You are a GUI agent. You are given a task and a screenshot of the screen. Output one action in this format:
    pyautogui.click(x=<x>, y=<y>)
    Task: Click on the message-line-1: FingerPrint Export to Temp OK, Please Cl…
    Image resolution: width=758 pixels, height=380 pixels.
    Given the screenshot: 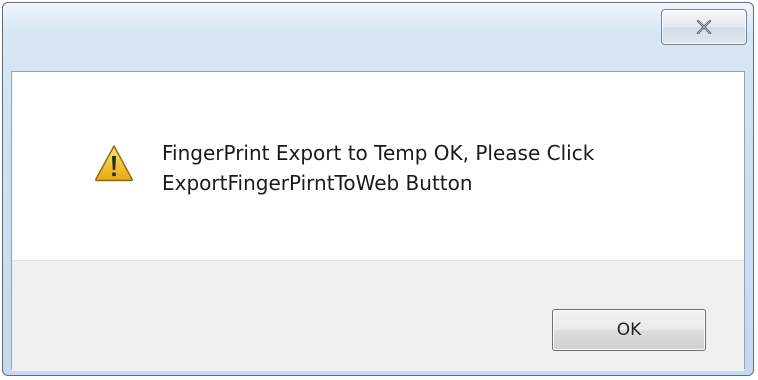 What is the action you would take?
    pyautogui.click(x=378, y=153)
    